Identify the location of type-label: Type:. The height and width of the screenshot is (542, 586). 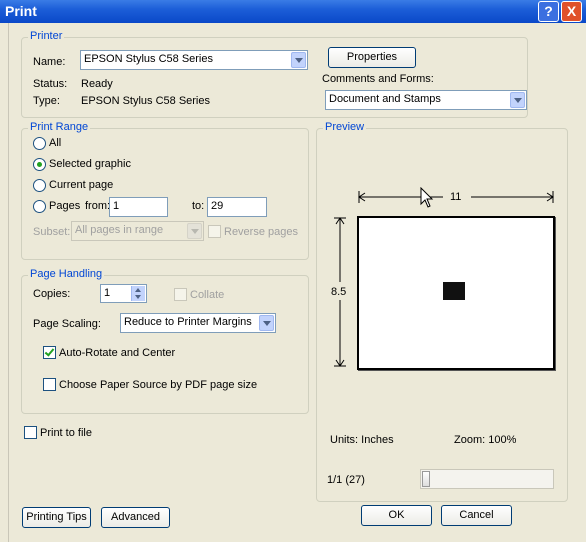
(46, 101).